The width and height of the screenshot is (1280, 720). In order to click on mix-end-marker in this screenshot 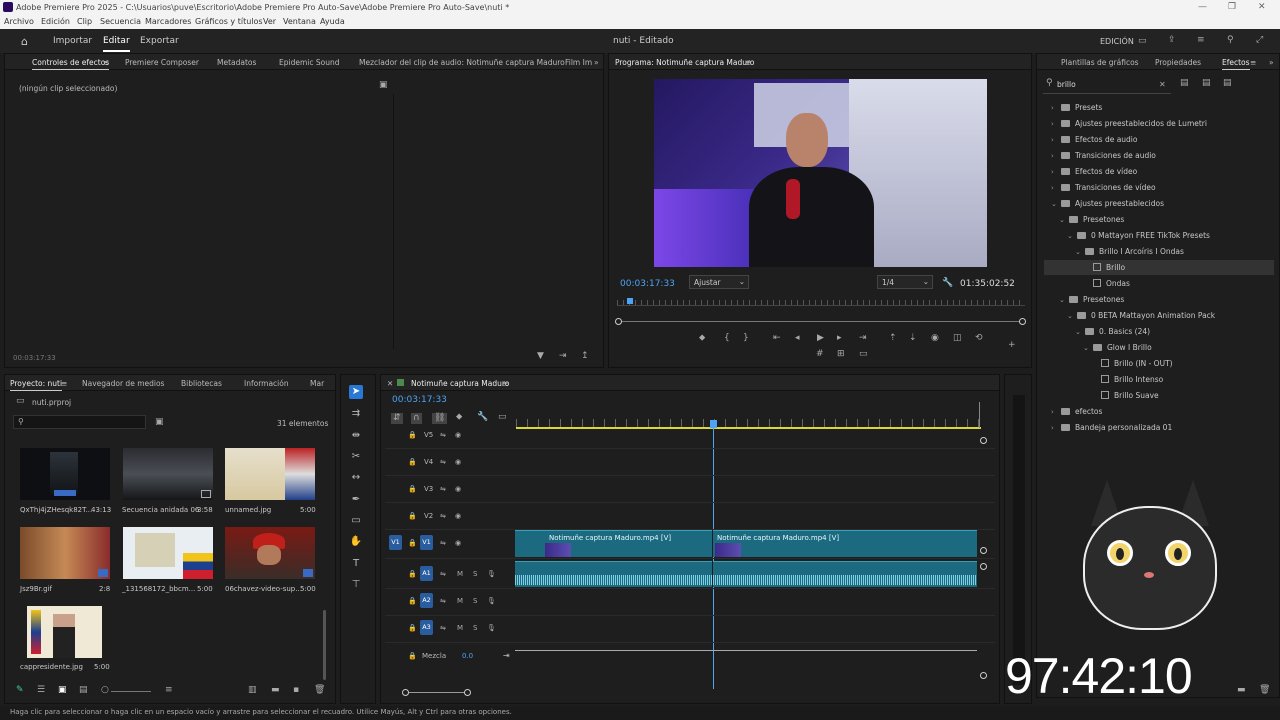, I will do `click(983, 675)`.